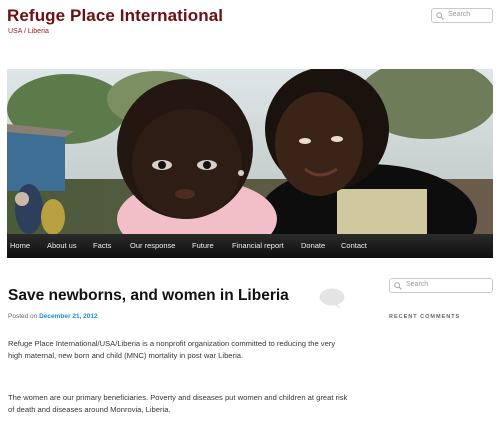  What do you see at coordinates (23, 316) in the screenshot?
I see `posted-on-label: Posted on` at bounding box center [23, 316].